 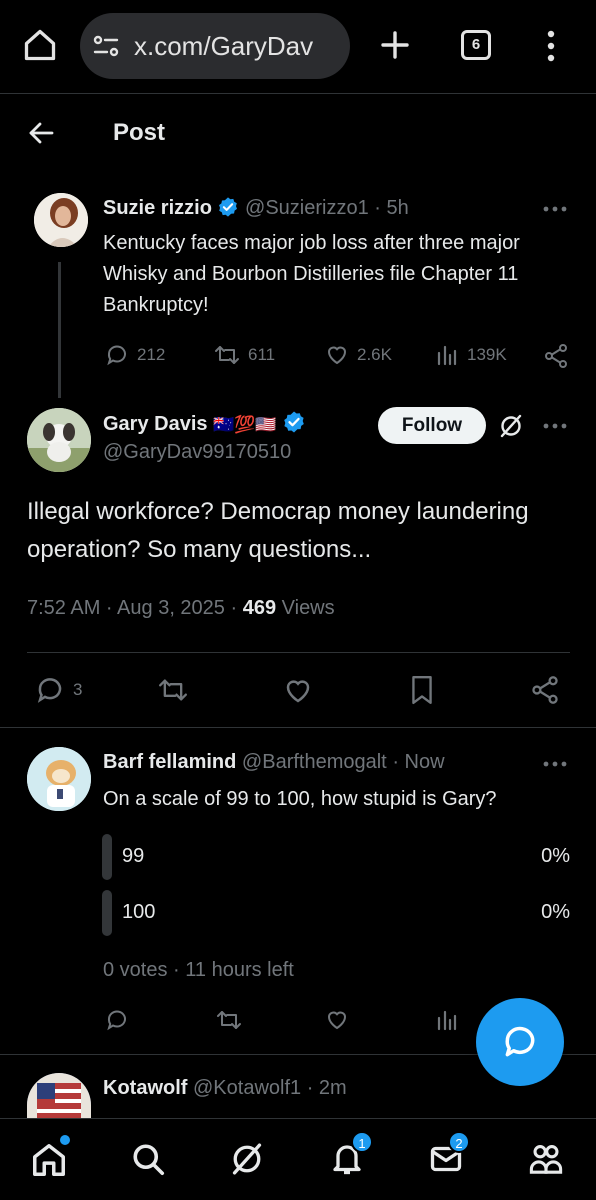 What do you see at coordinates (245, 424) in the screenshot?
I see `flag-emojis: 🇦🇺💯🇺🇸` at bounding box center [245, 424].